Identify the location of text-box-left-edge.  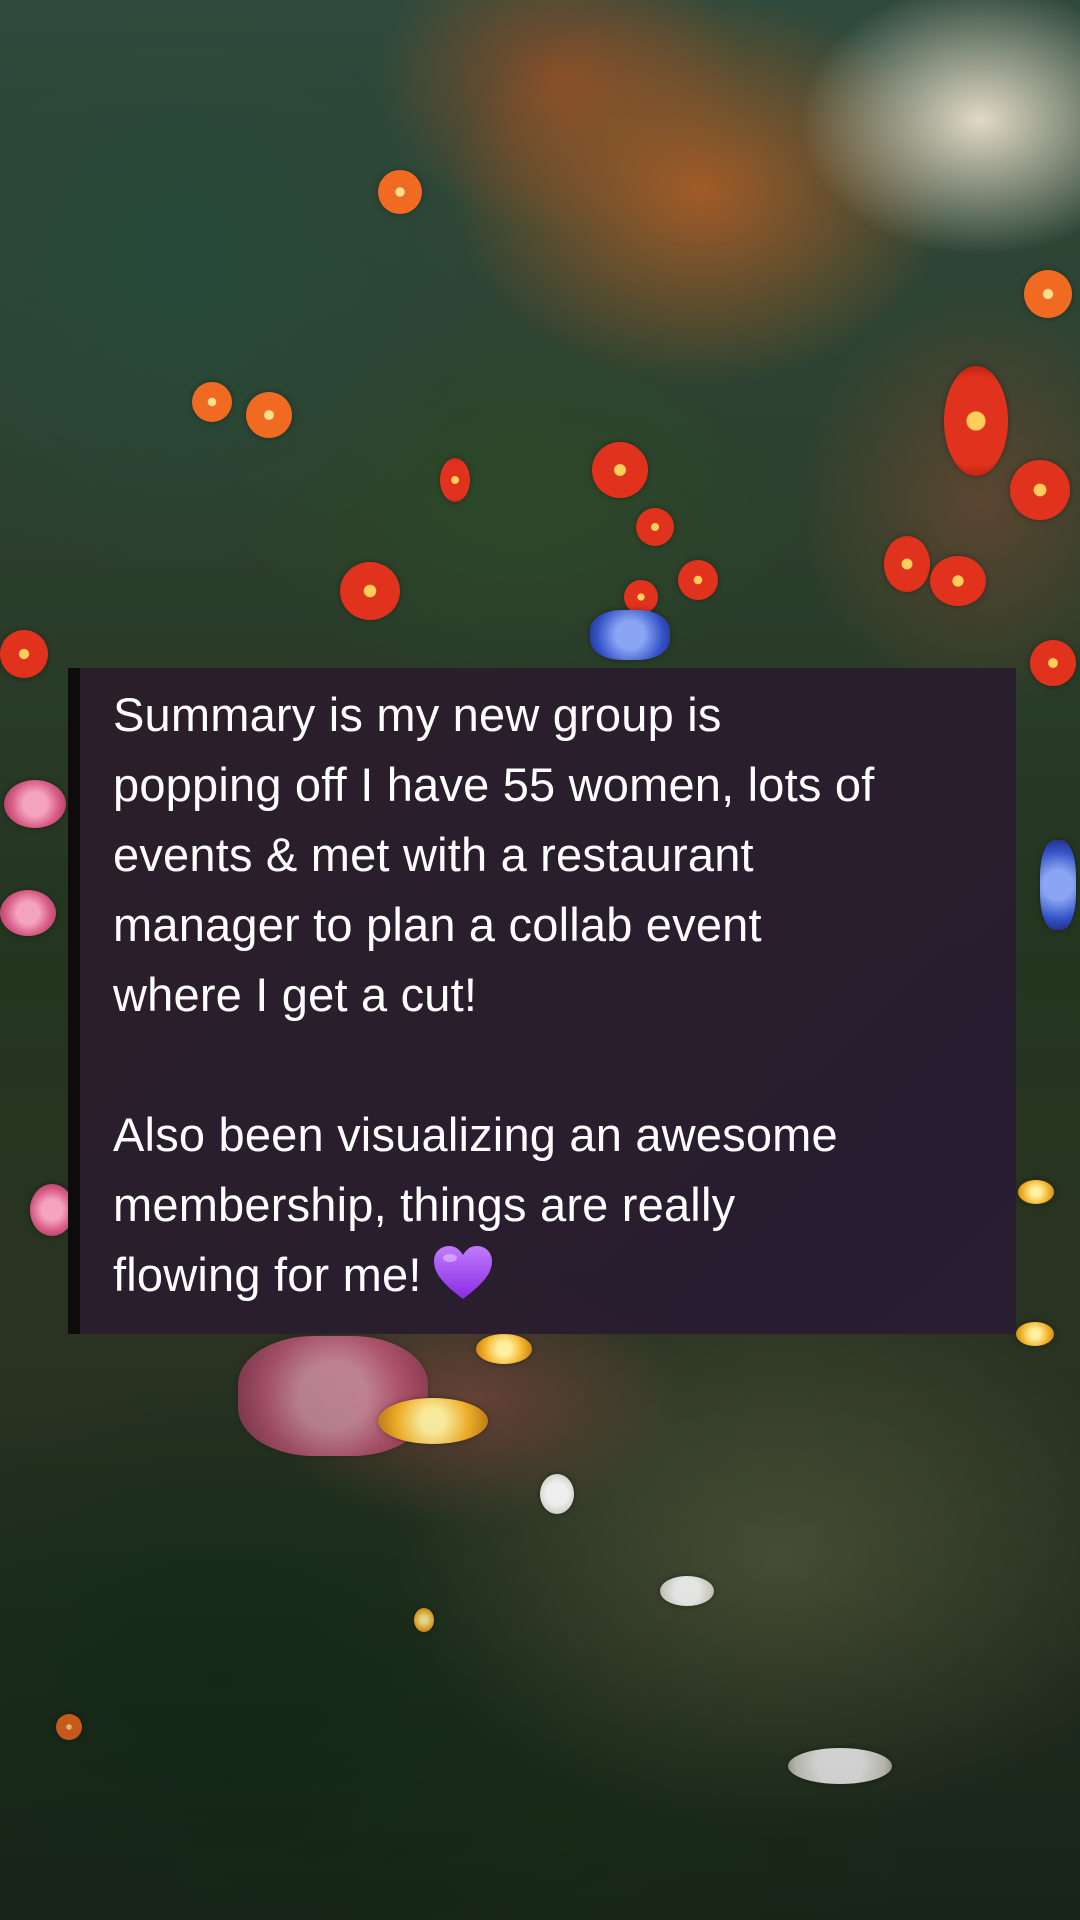
(74, 1001).